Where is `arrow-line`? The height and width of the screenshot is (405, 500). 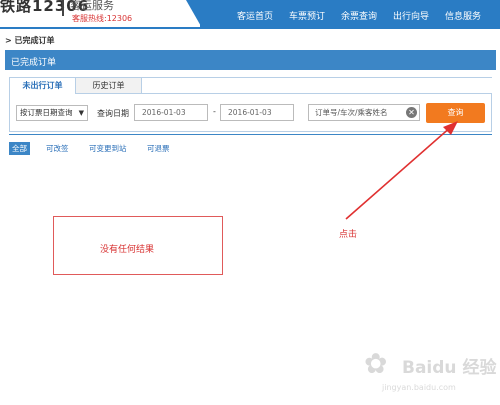
arrow-line is located at coordinates (399, 172).